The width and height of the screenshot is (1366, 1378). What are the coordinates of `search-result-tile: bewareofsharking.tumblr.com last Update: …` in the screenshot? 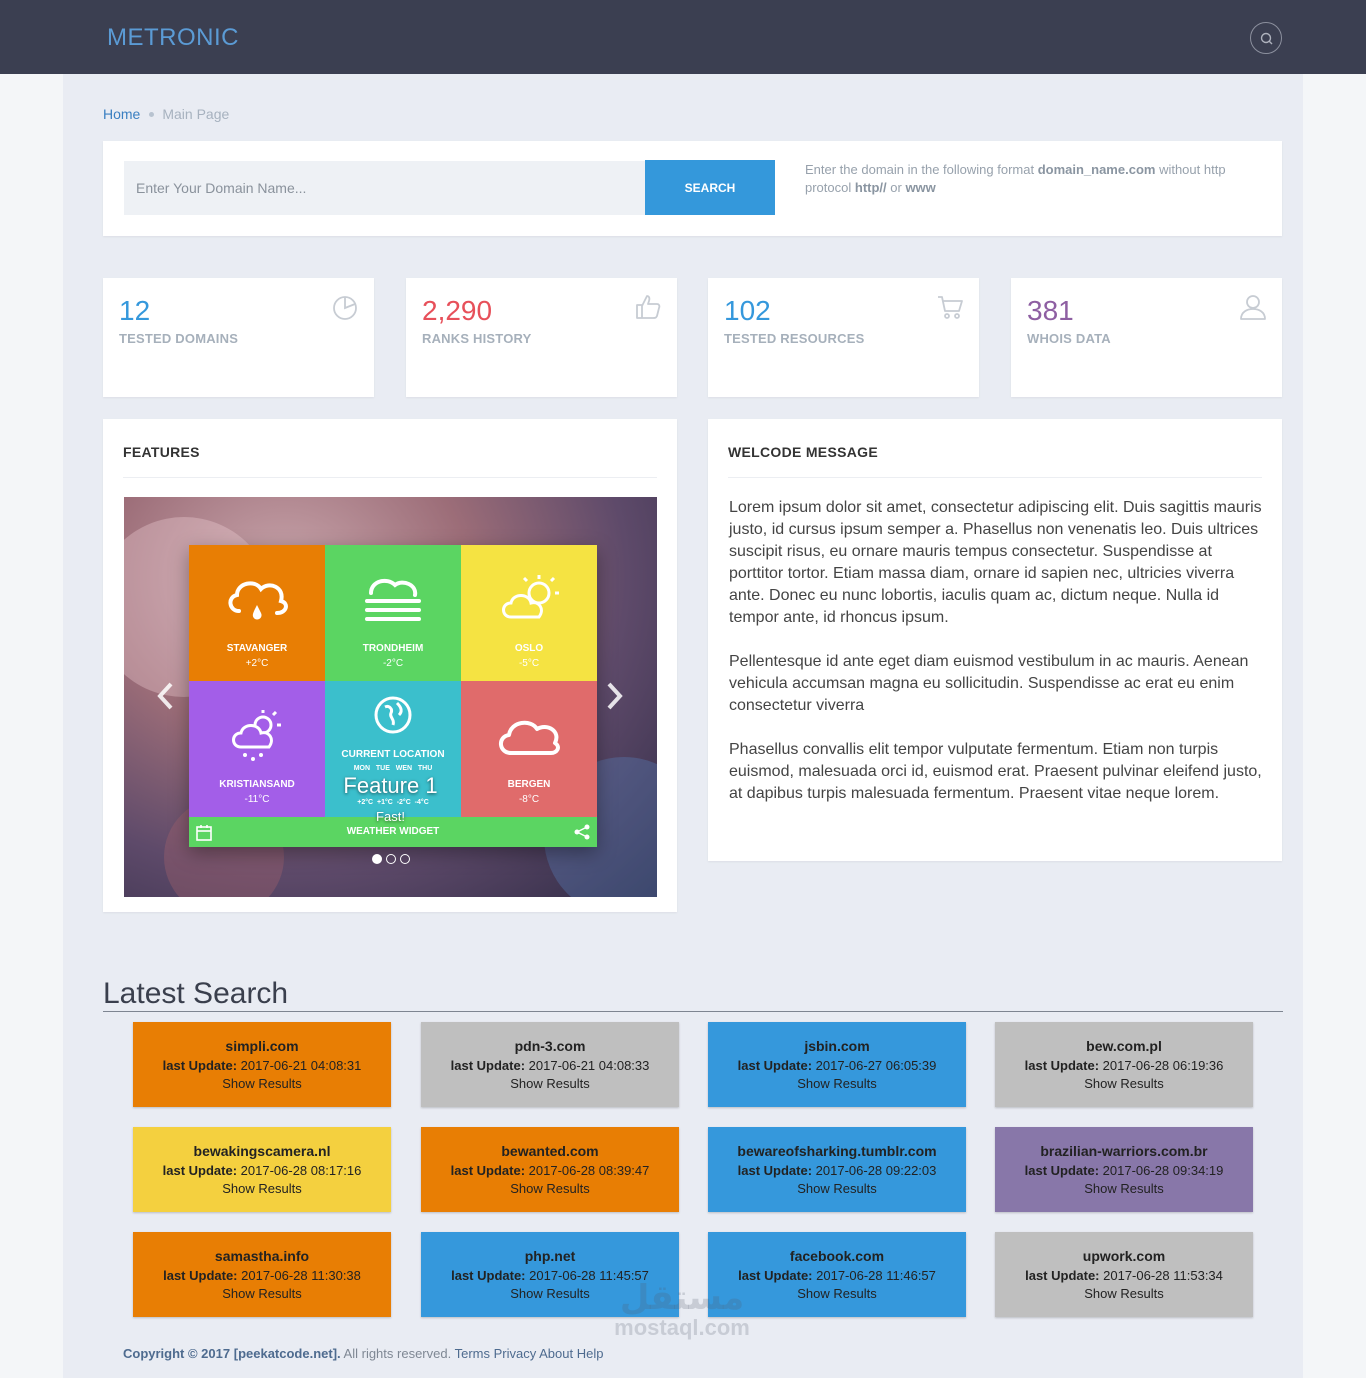 It's located at (837, 1169).